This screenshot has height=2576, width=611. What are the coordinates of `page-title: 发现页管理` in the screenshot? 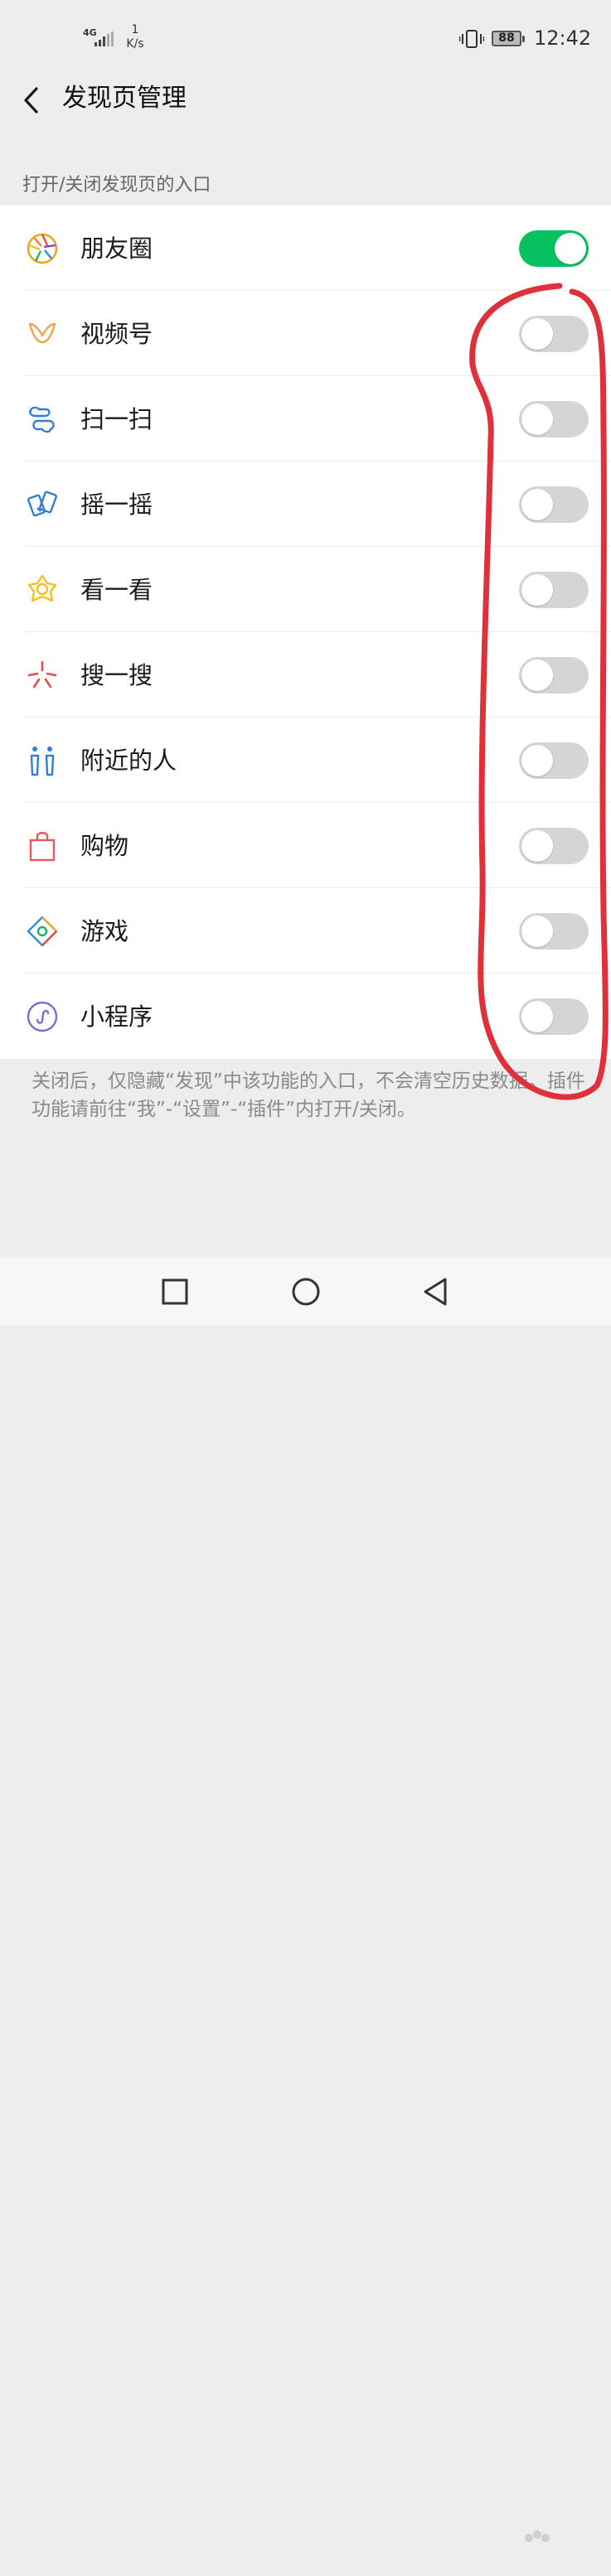 It's located at (124, 98).